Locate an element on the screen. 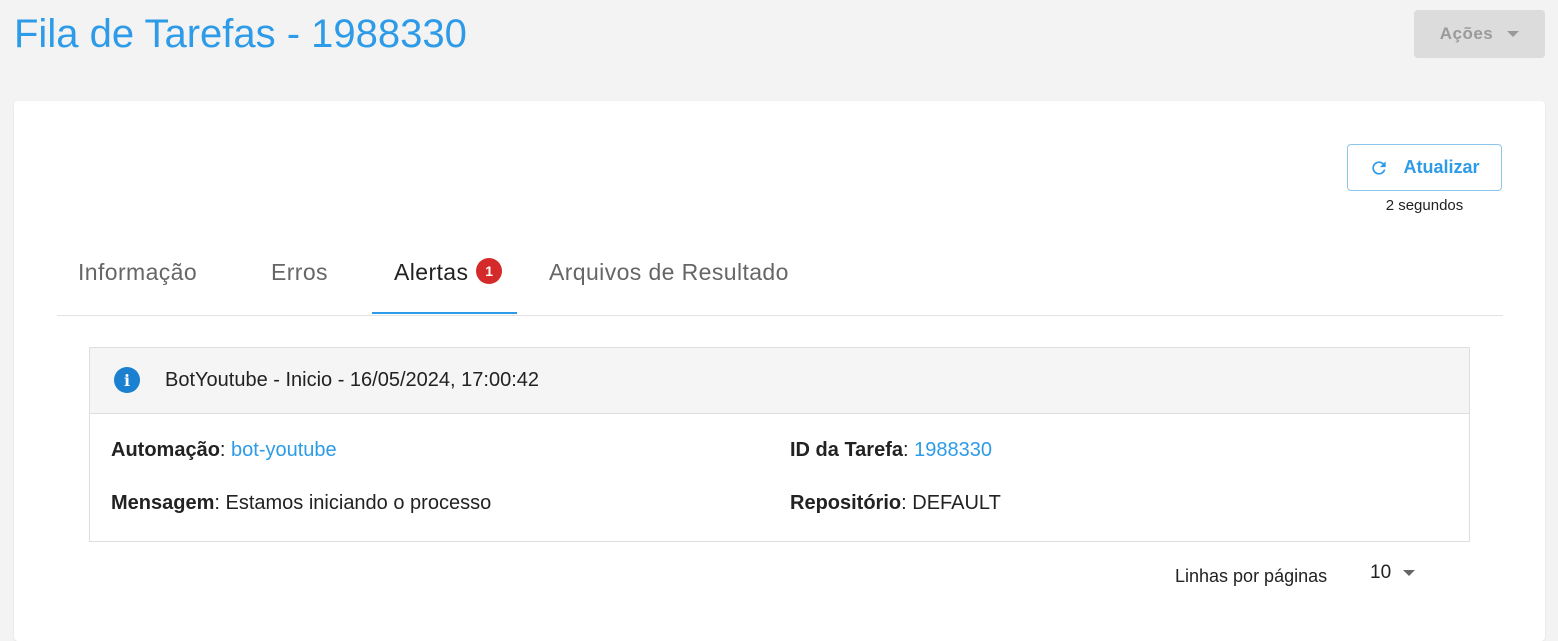  actions-dropdown-button: Ações is located at coordinates (1479, 34).